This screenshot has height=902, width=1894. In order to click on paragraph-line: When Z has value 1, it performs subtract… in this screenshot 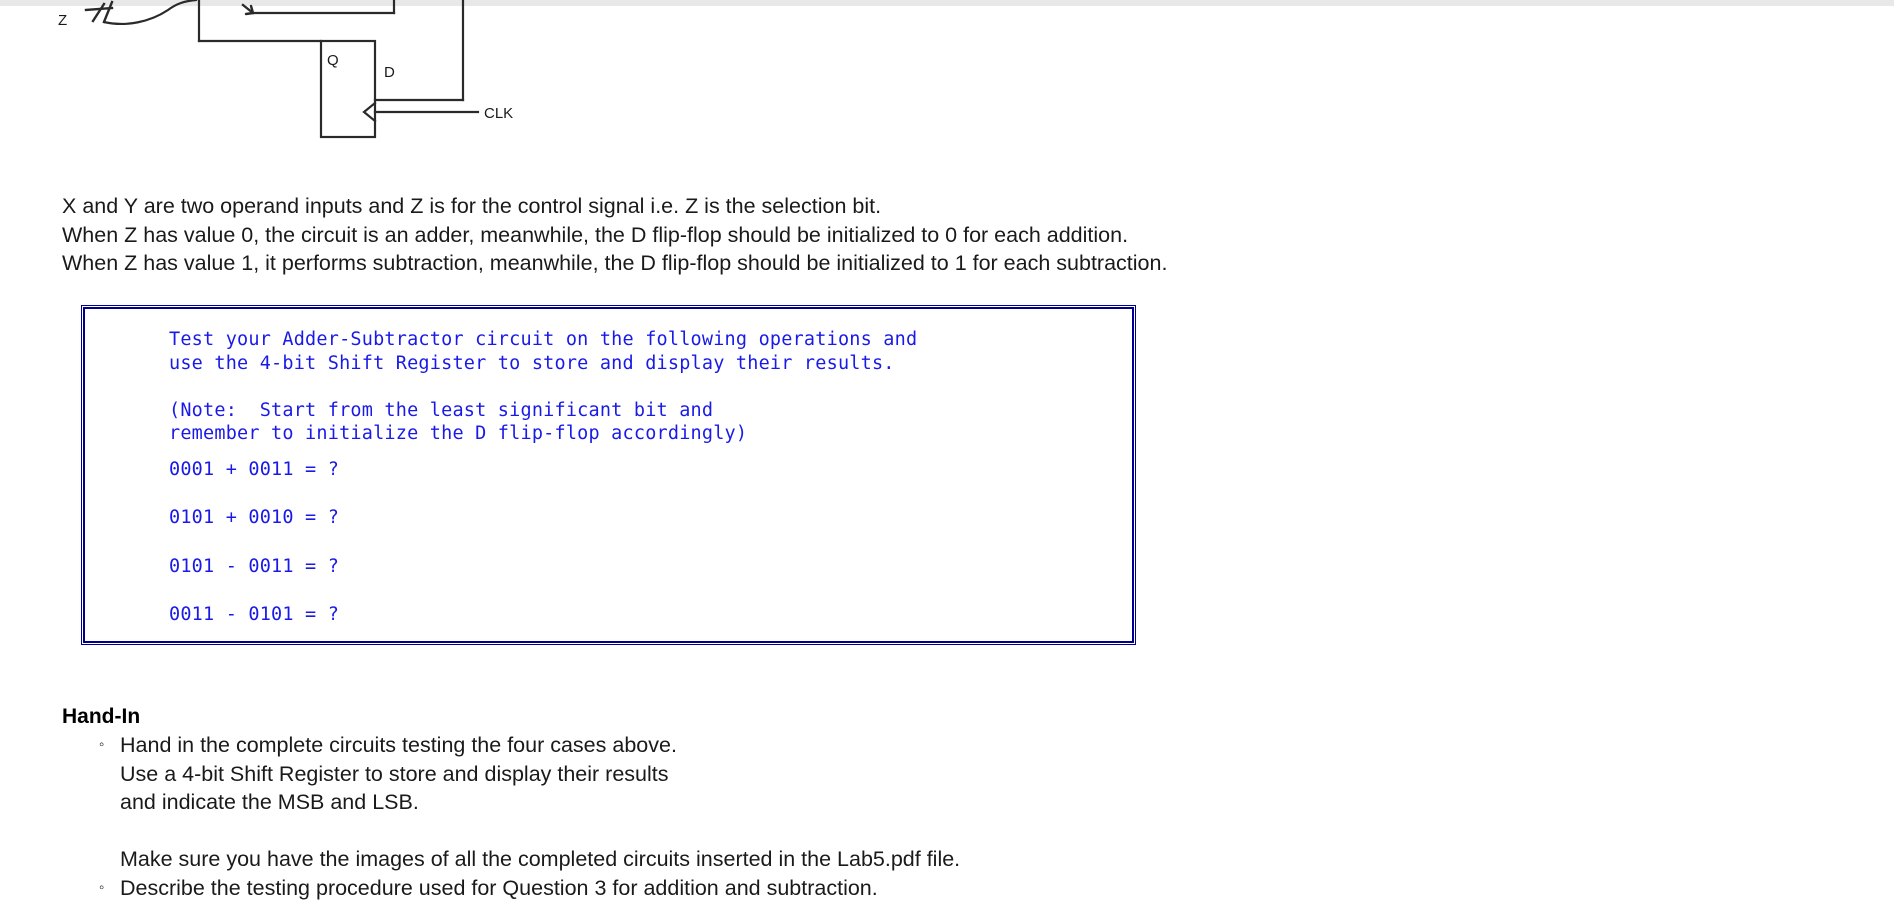, I will do `click(762, 263)`.